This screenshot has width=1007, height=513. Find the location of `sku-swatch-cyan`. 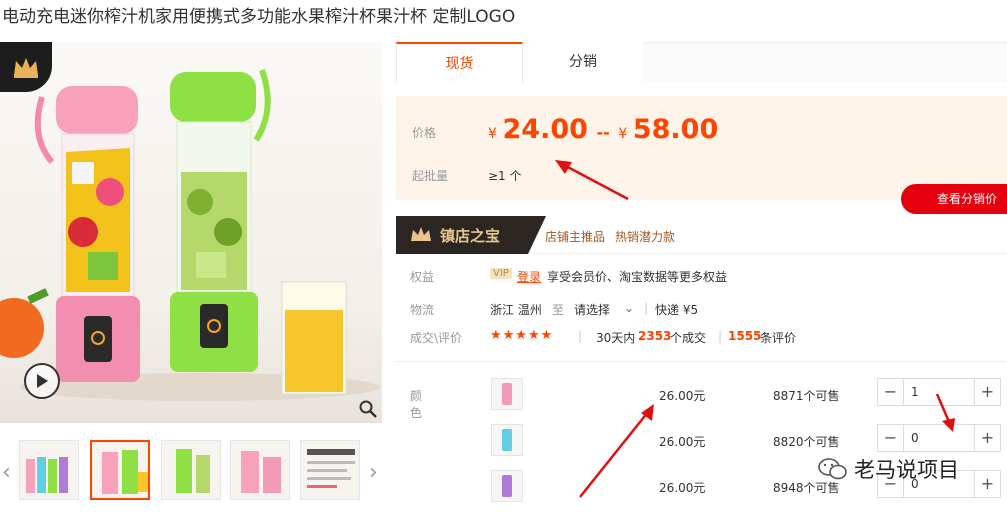

sku-swatch-cyan is located at coordinates (507, 440).